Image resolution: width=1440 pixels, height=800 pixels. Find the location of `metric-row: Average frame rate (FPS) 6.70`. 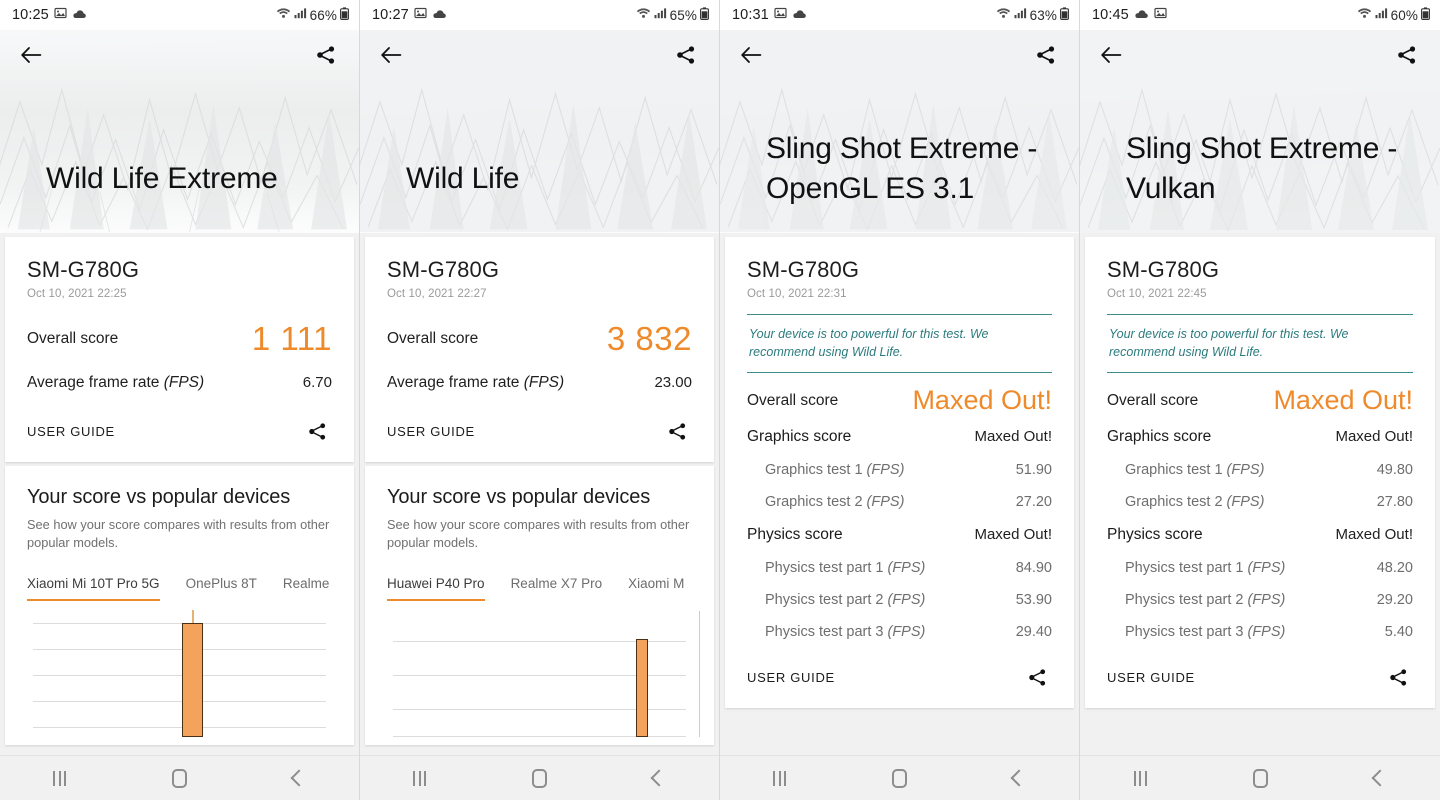

metric-row: Average frame rate (FPS) 6.70 is located at coordinates (179, 382).